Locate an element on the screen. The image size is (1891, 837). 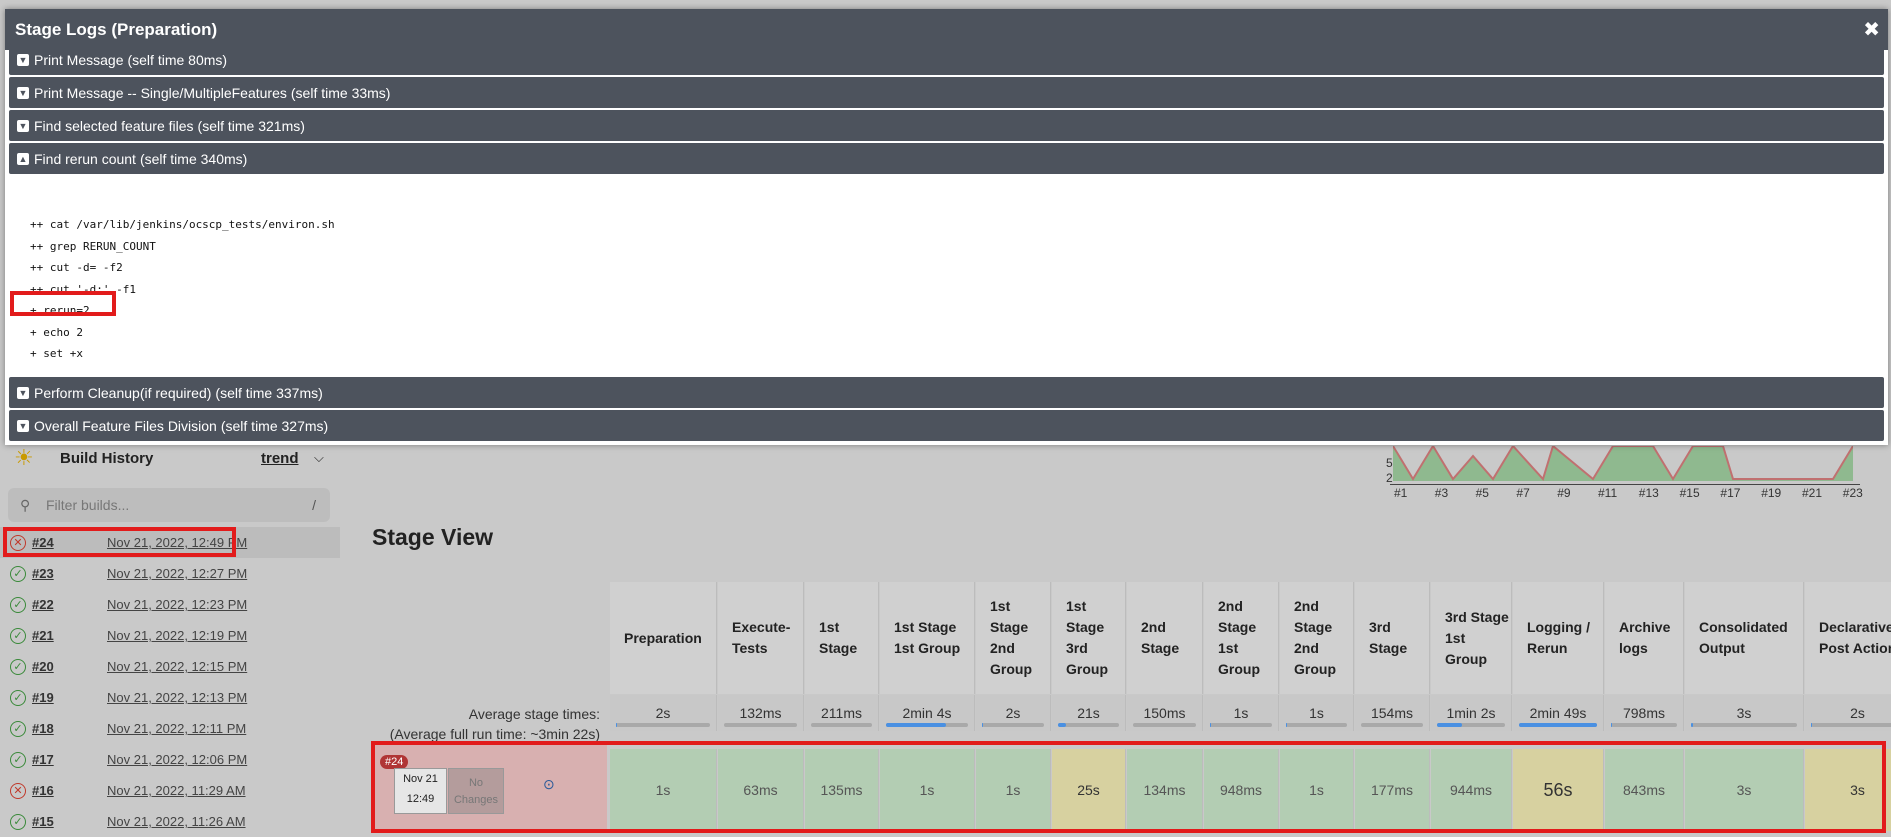
trend-link: trend is located at coordinates (280, 458).